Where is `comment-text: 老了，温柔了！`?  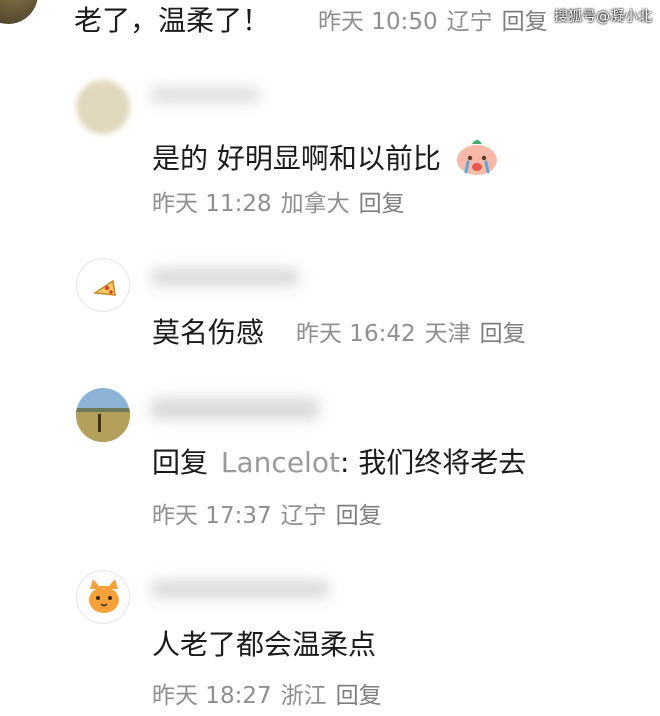
comment-text: 老了，温柔了！ is located at coordinates (172, 20).